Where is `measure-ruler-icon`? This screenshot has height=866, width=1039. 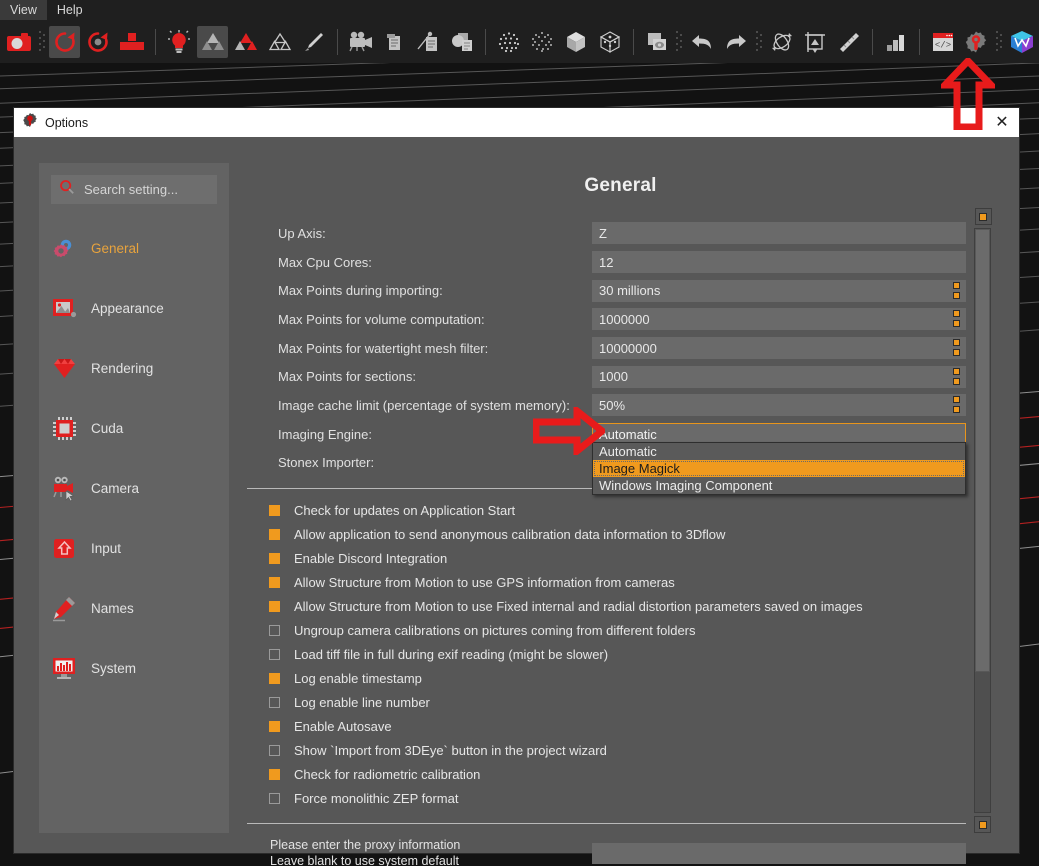 measure-ruler-icon is located at coordinates (849, 42).